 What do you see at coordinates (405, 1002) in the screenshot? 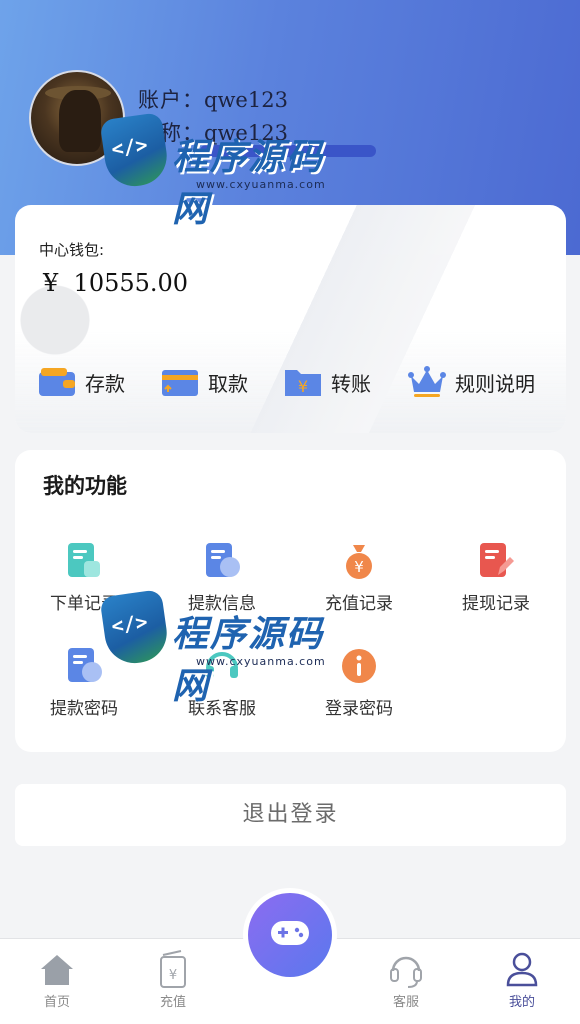
I see `tab-service-label: 客服` at bounding box center [405, 1002].